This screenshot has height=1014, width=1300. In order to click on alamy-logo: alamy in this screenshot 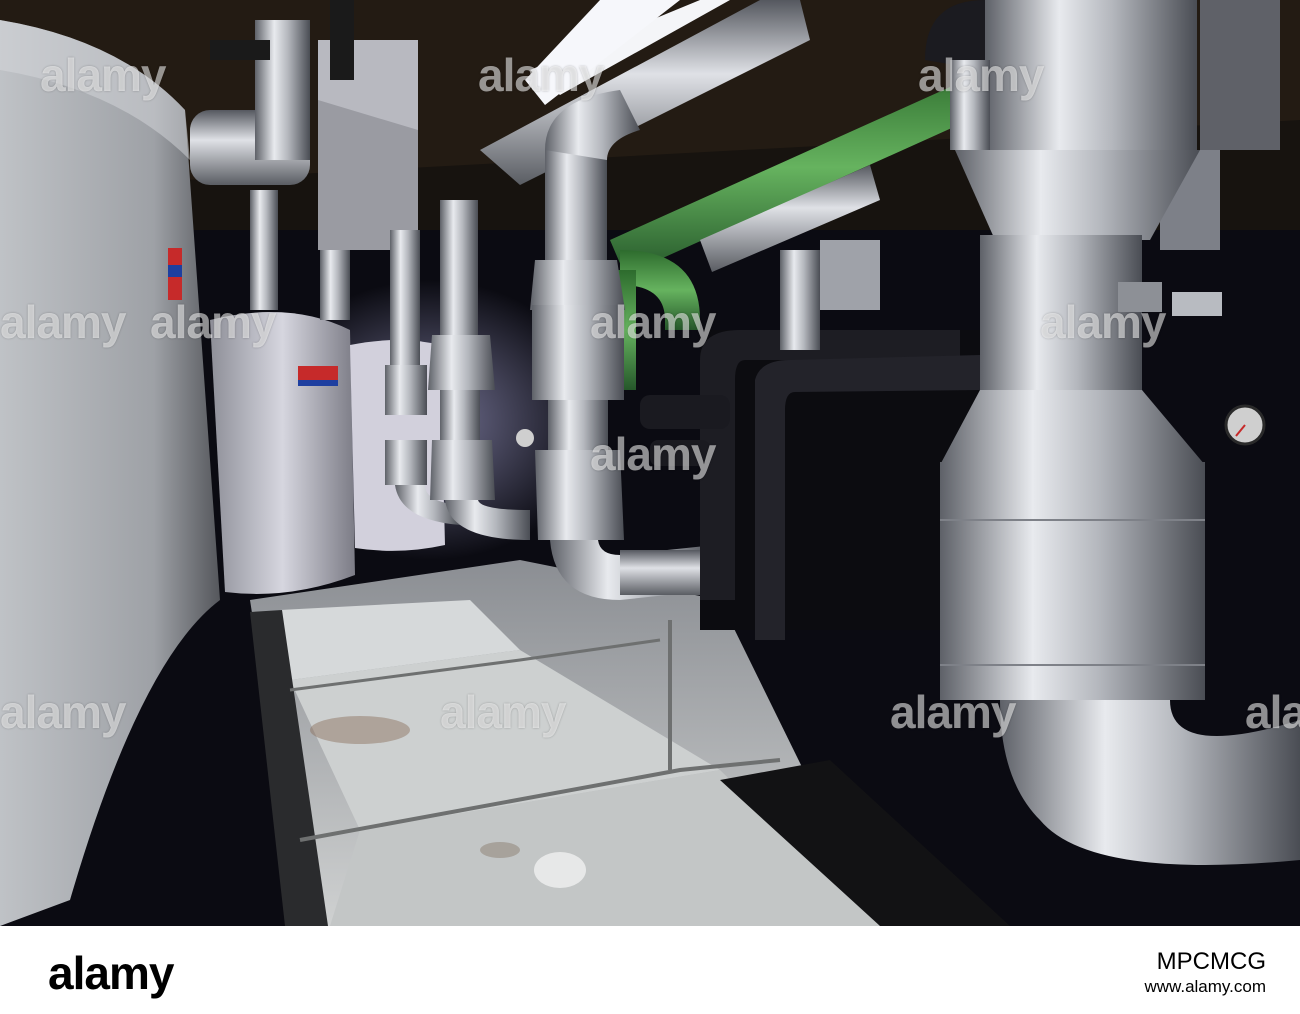, I will do `click(111, 973)`.